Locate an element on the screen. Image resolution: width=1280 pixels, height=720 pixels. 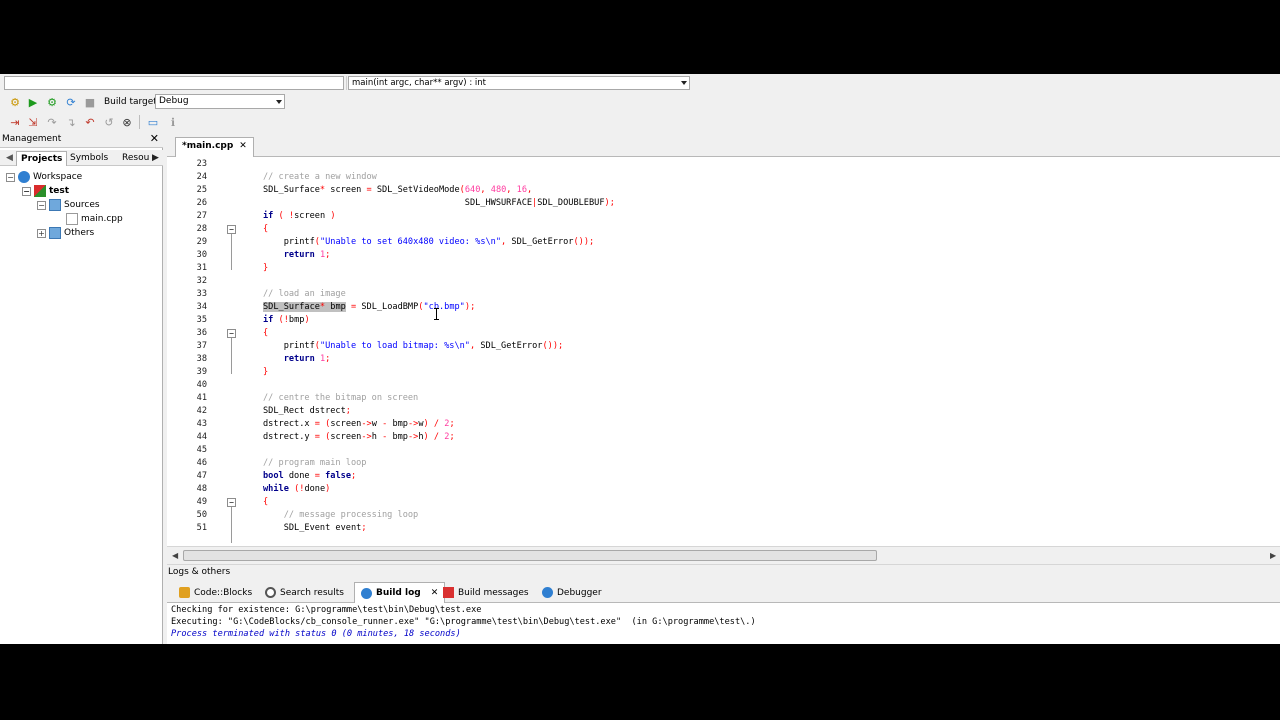
code-line: 47 bool done = false; is located at coordinates (723, 476).